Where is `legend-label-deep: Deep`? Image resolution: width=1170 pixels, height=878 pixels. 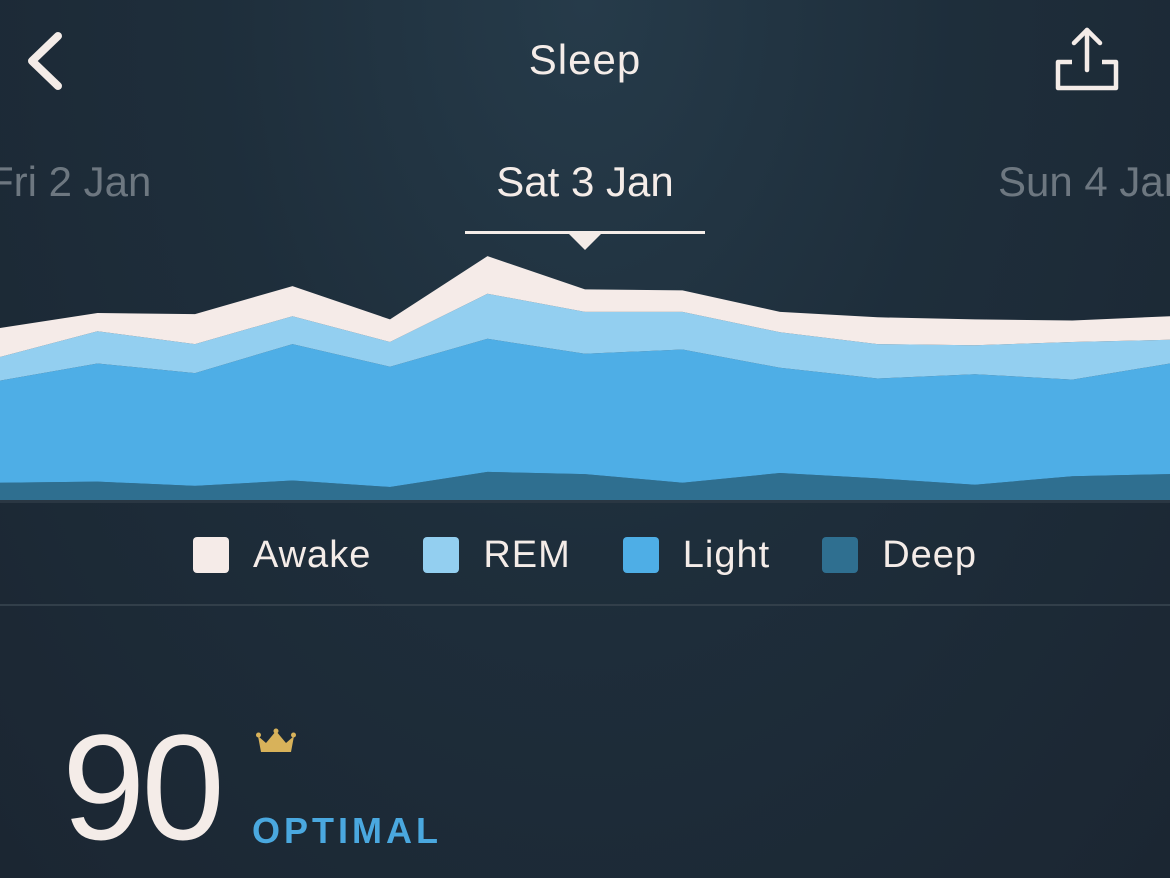 legend-label-deep: Deep is located at coordinates (930, 554).